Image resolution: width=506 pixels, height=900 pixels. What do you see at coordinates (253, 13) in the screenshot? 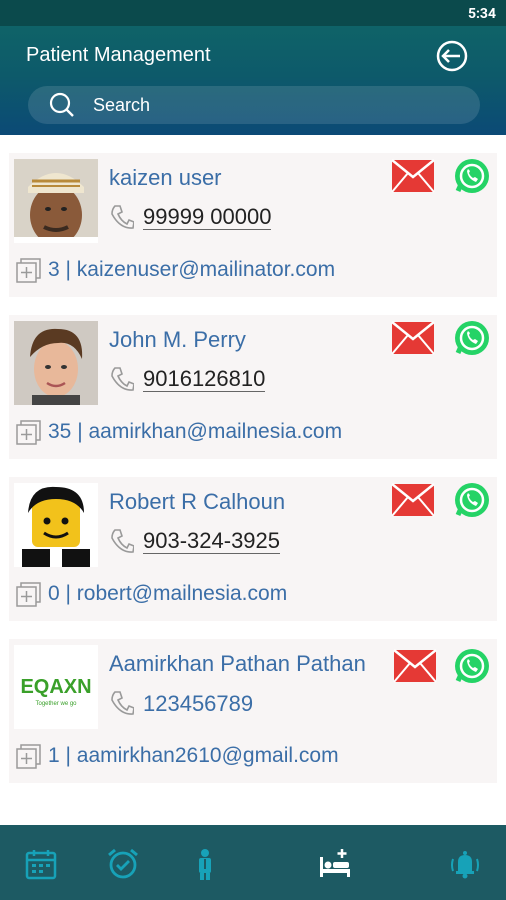
I see `status-bar: 5:34` at bounding box center [253, 13].